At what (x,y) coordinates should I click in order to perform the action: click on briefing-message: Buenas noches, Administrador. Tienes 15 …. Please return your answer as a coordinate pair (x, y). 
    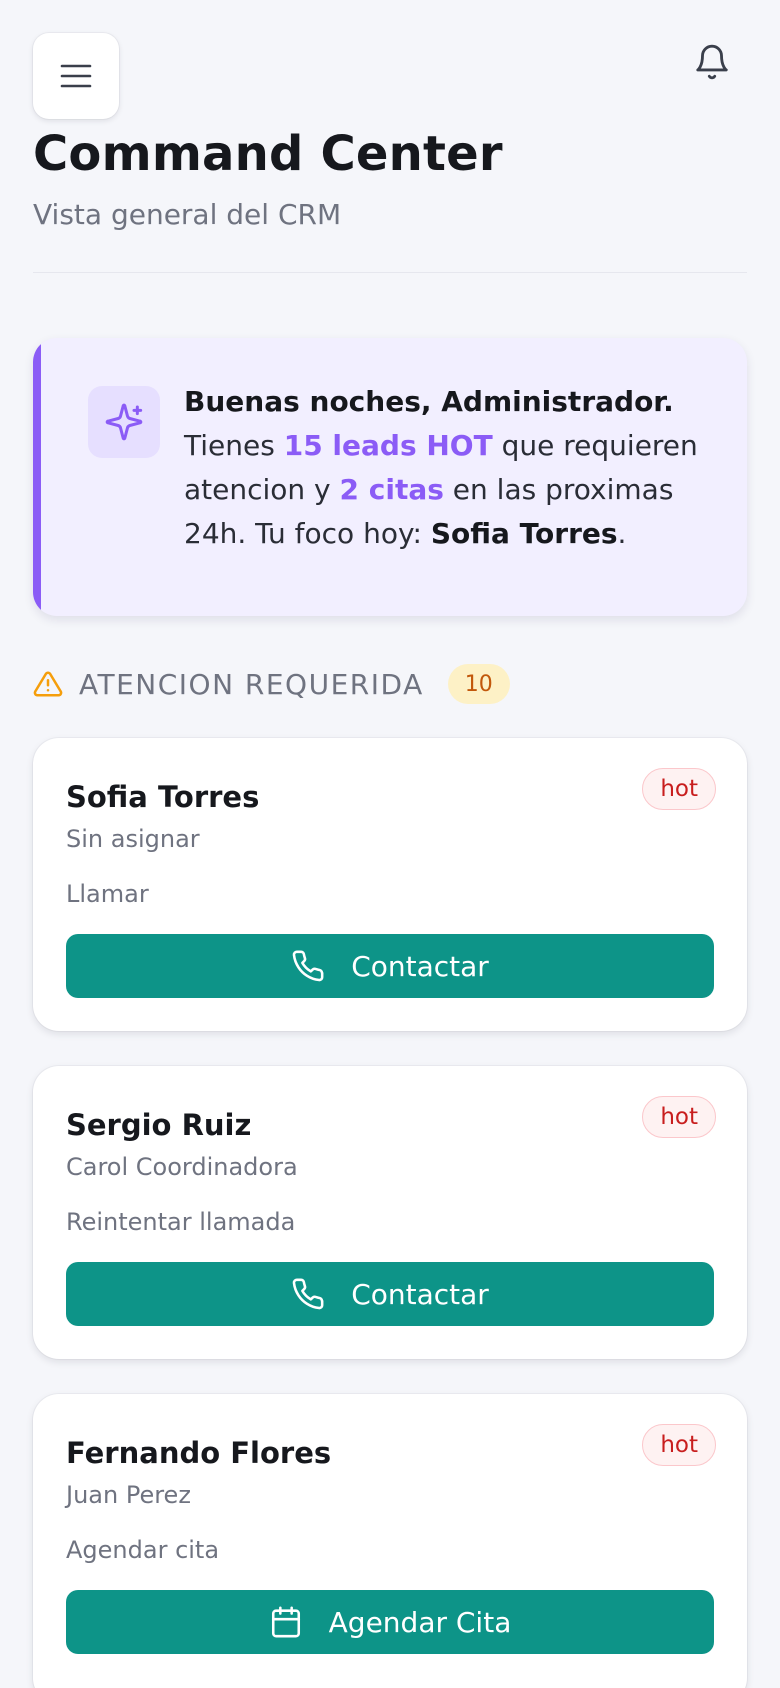
    Looking at the image, I should click on (444, 468).